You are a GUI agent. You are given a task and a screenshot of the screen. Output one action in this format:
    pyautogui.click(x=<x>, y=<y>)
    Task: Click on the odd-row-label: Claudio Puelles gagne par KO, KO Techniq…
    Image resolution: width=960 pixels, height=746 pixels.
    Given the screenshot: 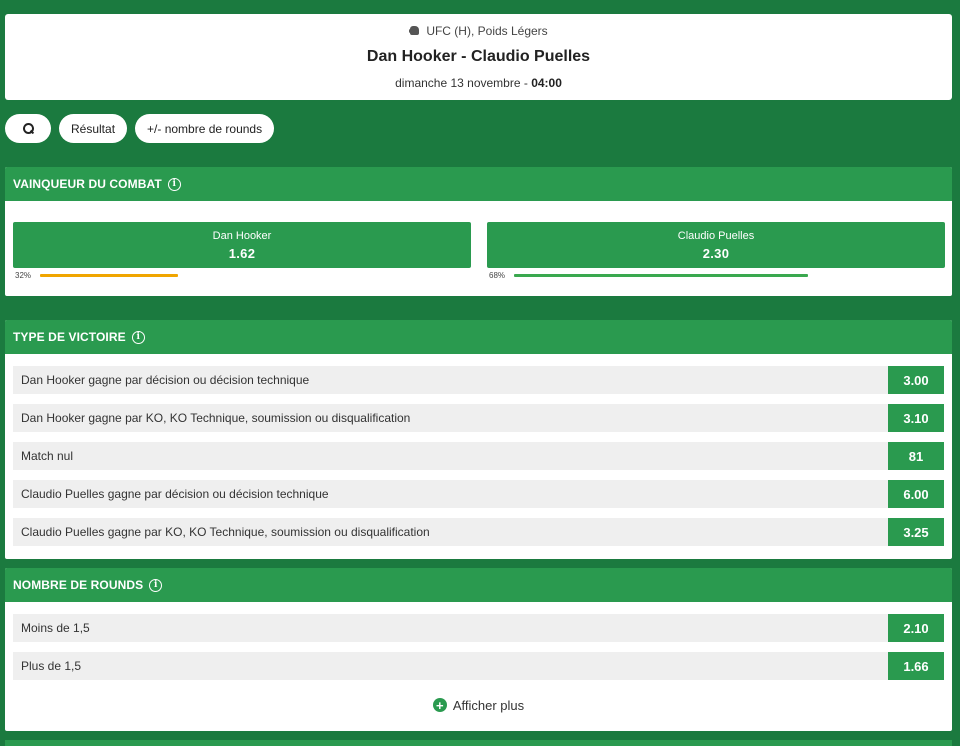 What is the action you would take?
    pyautogui.click(x=450, y=532)
    